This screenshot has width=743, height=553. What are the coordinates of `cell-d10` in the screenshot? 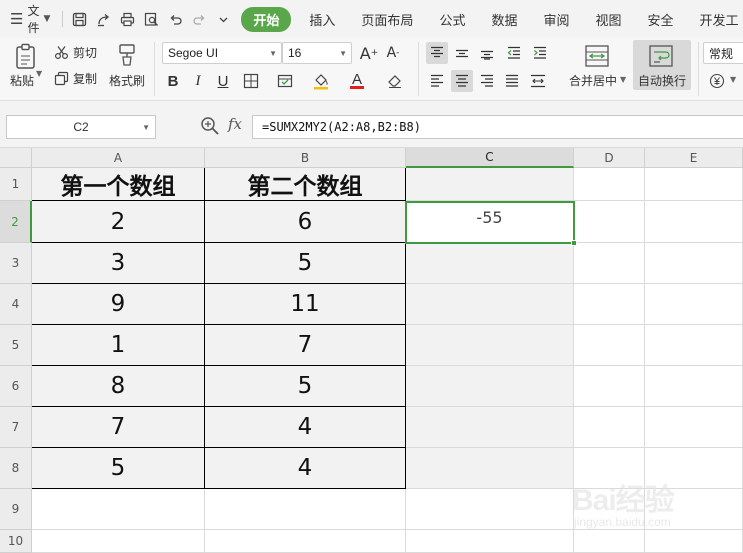 It's located at (609, 541).